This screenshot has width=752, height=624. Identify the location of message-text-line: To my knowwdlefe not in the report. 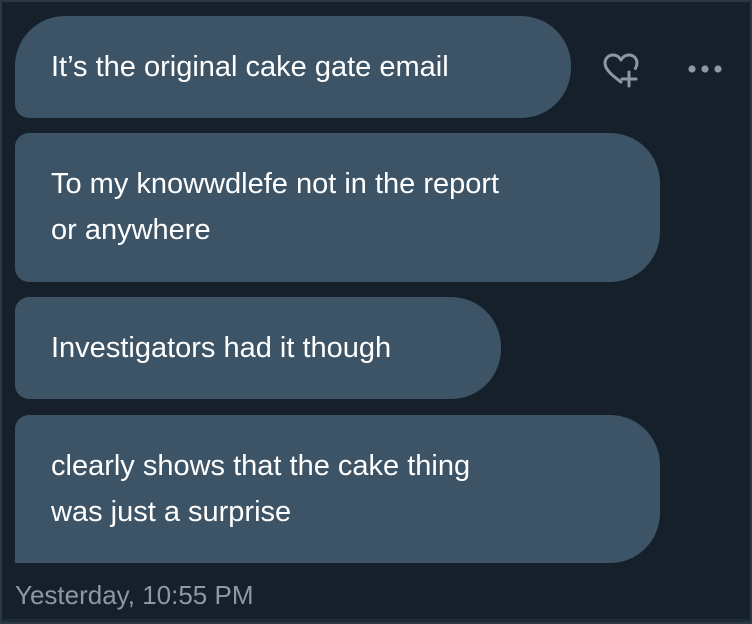
(275, 184).